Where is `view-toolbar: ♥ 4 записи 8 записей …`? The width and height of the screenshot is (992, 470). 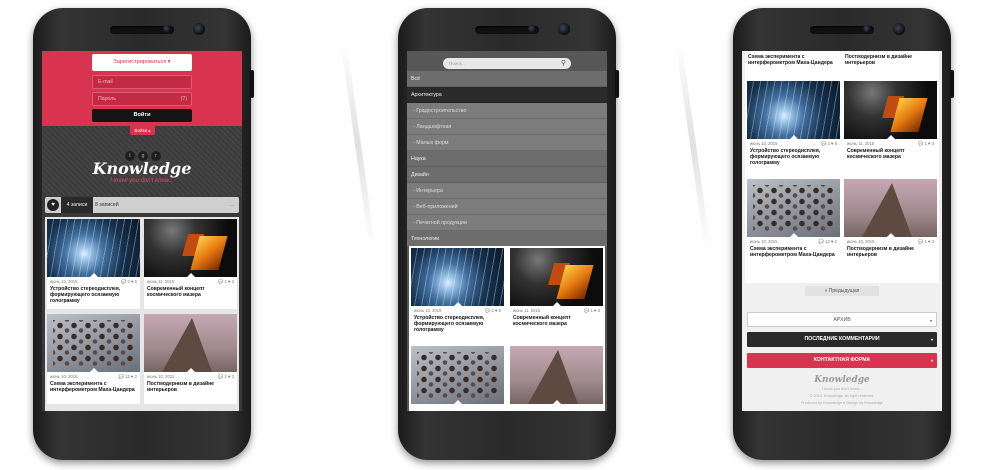 view-toolbar: ♥ 4 записи 8 записей … is located at coordinates (142, 205).